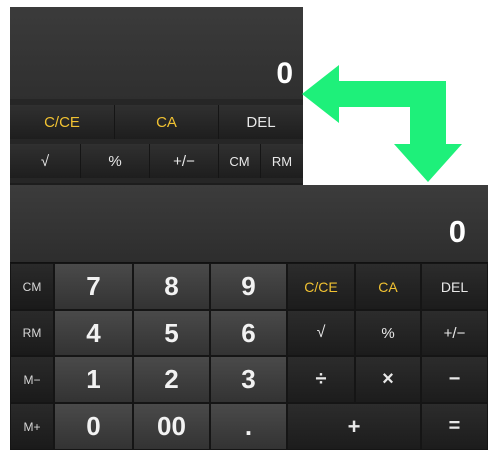 The image size is (488, 455). I want to click on digit-1-button: 1, so click(93, 379).